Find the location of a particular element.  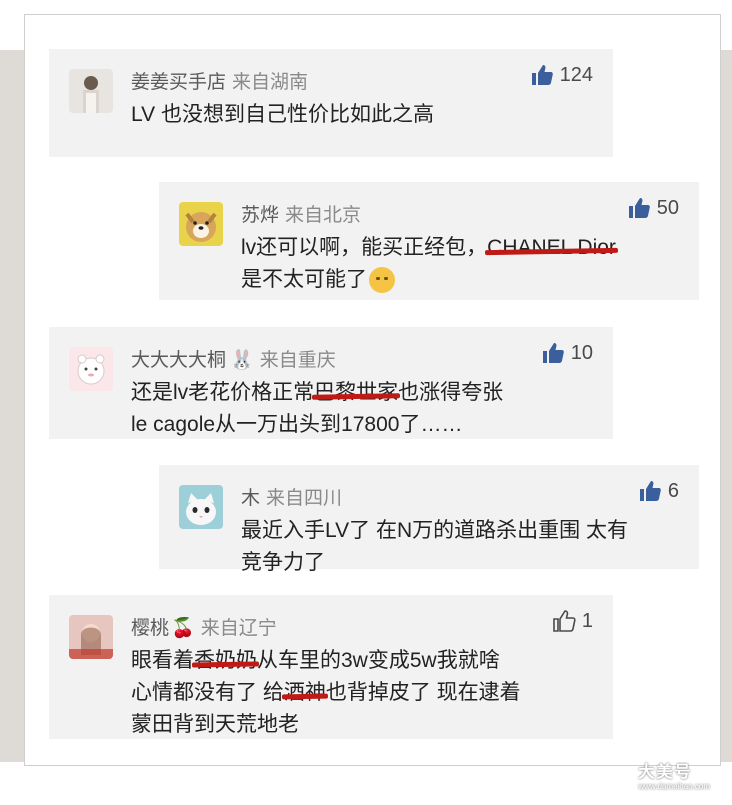

comment-line: 蒙田背到天荒地老 is located at coordinates (215, 724).